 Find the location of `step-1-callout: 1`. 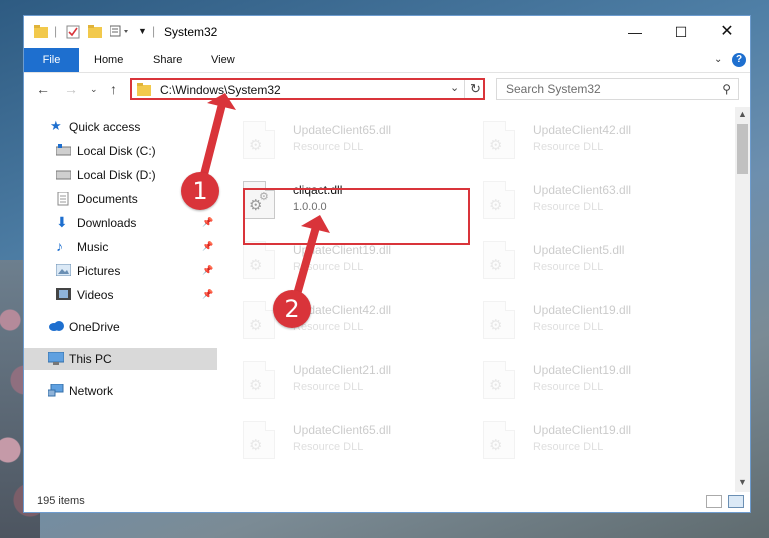

step-1-callout: 1 is located at coordinates (200, 191).